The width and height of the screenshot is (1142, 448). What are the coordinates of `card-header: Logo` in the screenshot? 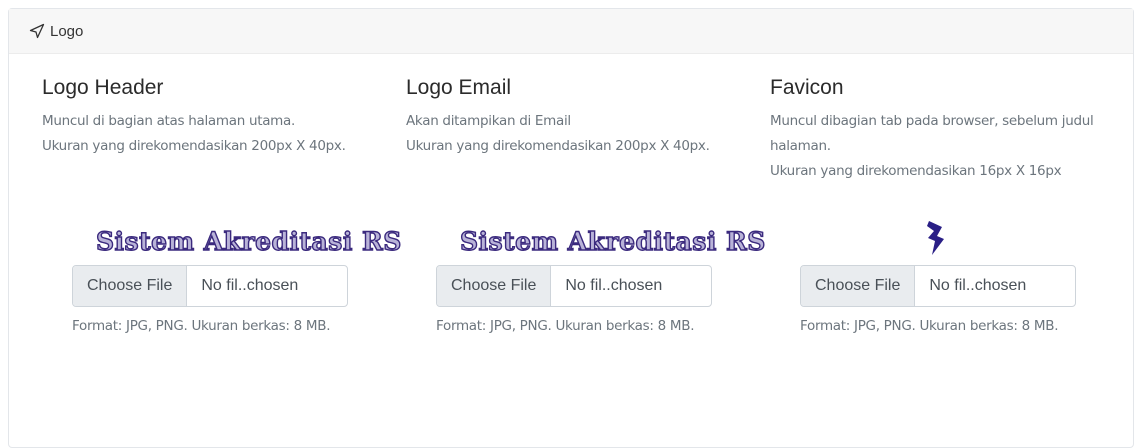 It's located at (571, 31).